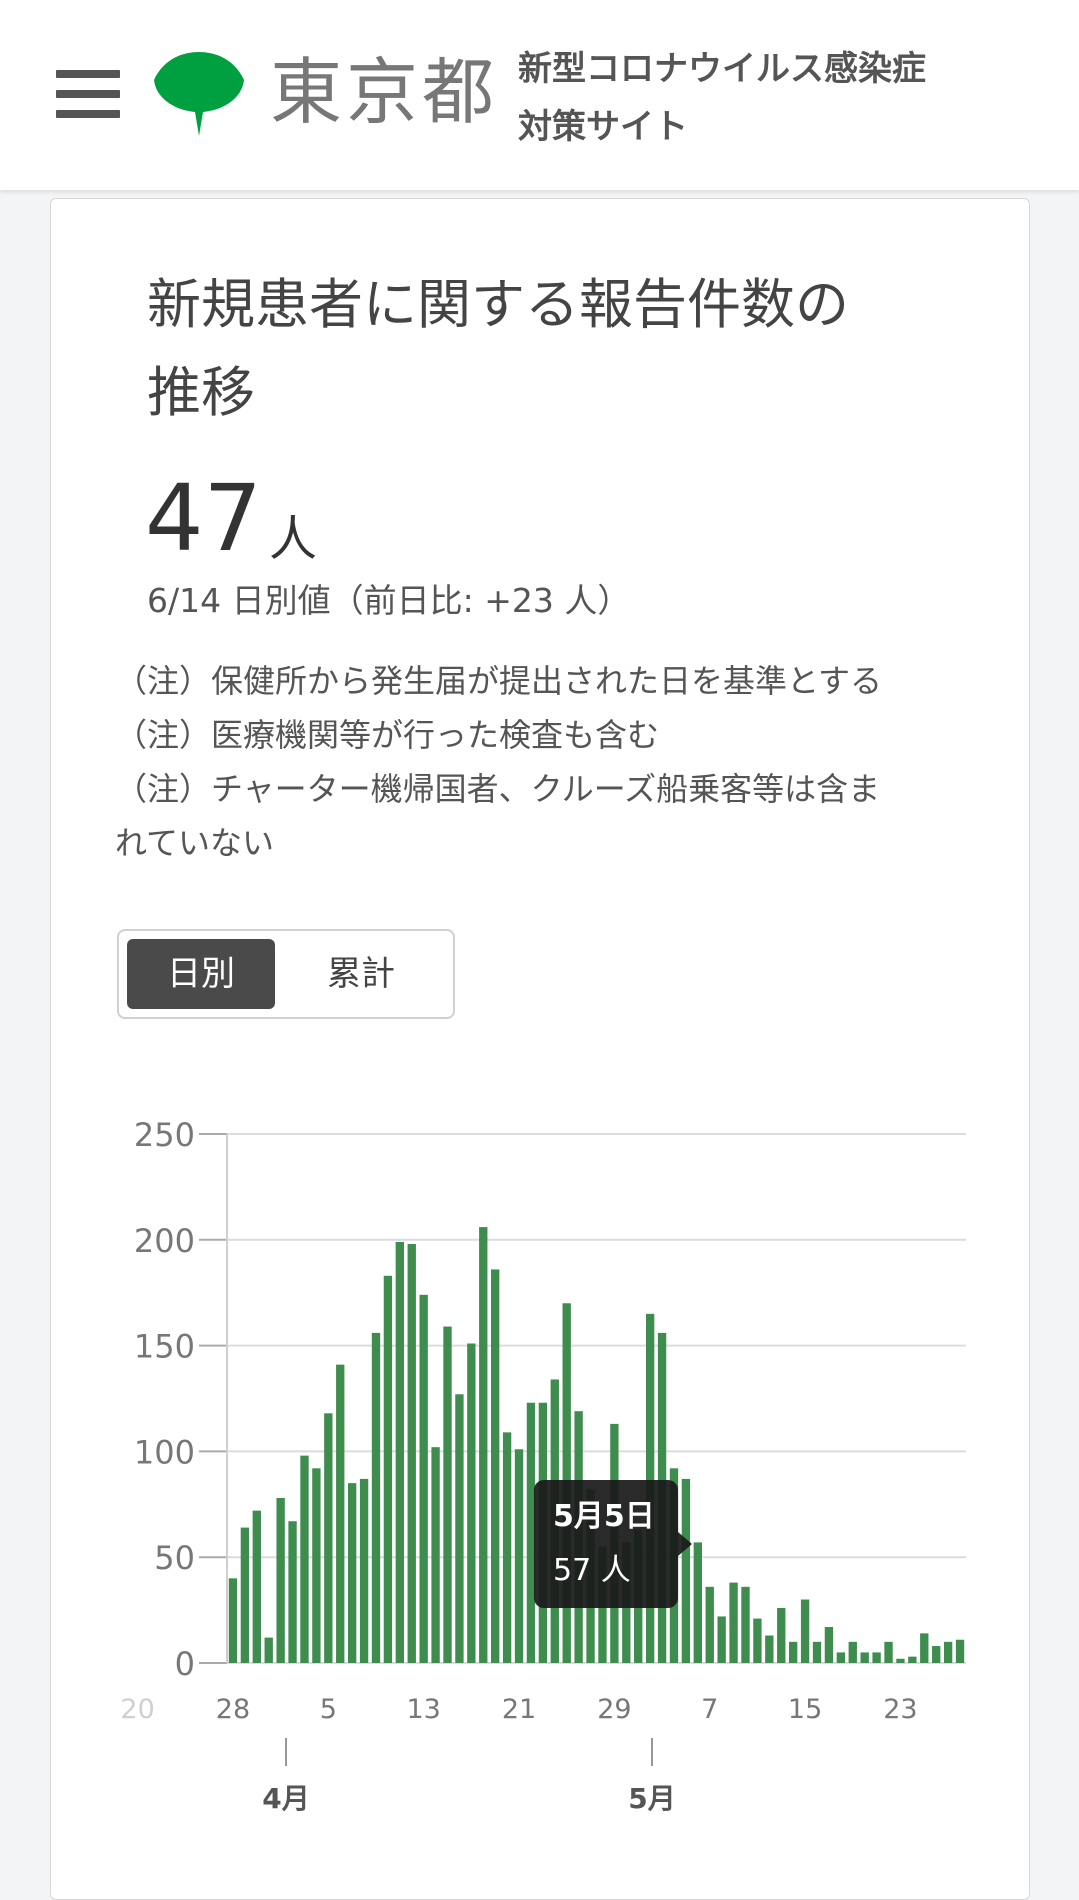 The width and height of the screenshot is (1079, 1900). Describe the element at coordinates (604, 1516) in the screenshot. I see `tooltip-date: 5月5日` at that location.